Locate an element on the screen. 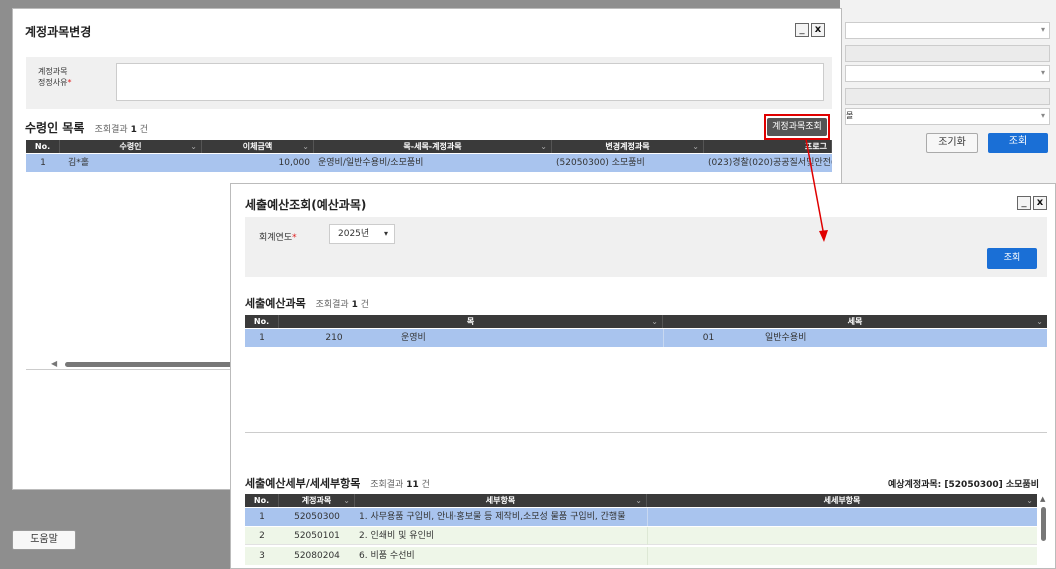 The width and height of the screenshot is (1056, 569). bg-search-button: 조회 is located at coordinates (1018, 143).